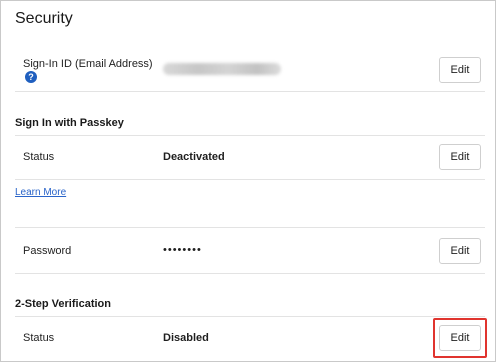 This screenshot has height=362, width=496. What do you see at coordinates (460, 251) in the screenshot?
I see `password-edit-button: Edit` at bounding box center [460, 251].